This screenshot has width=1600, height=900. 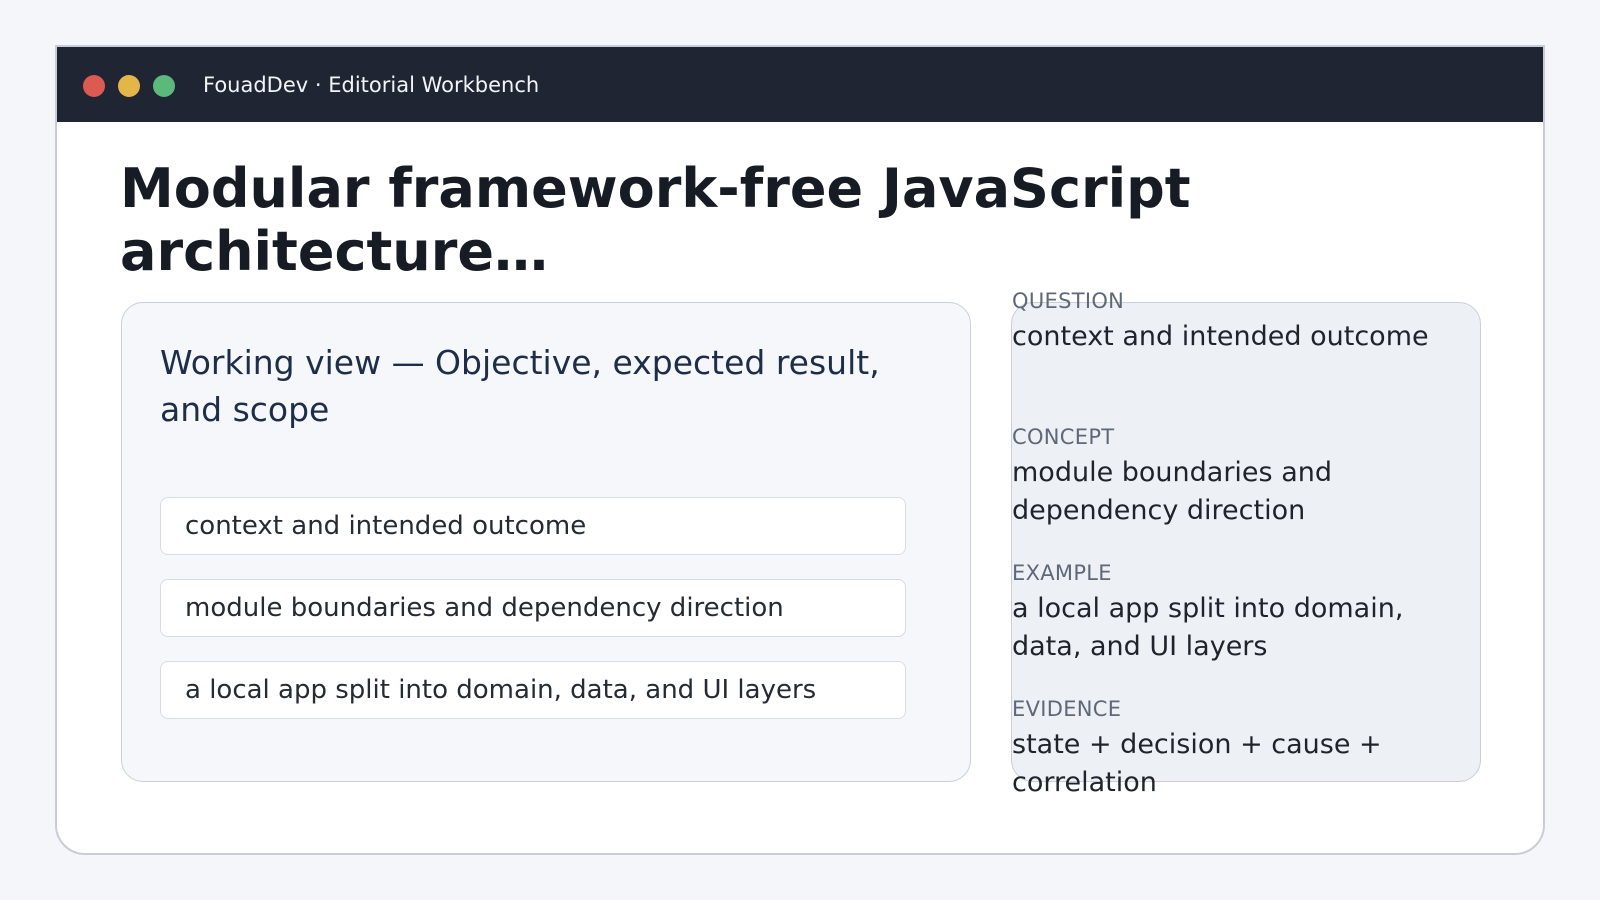 What do you see at coordinates (1220, 336) in the screenshot?
I see `summary-value: context and intended outcome` at bounding box center [1220, 336].